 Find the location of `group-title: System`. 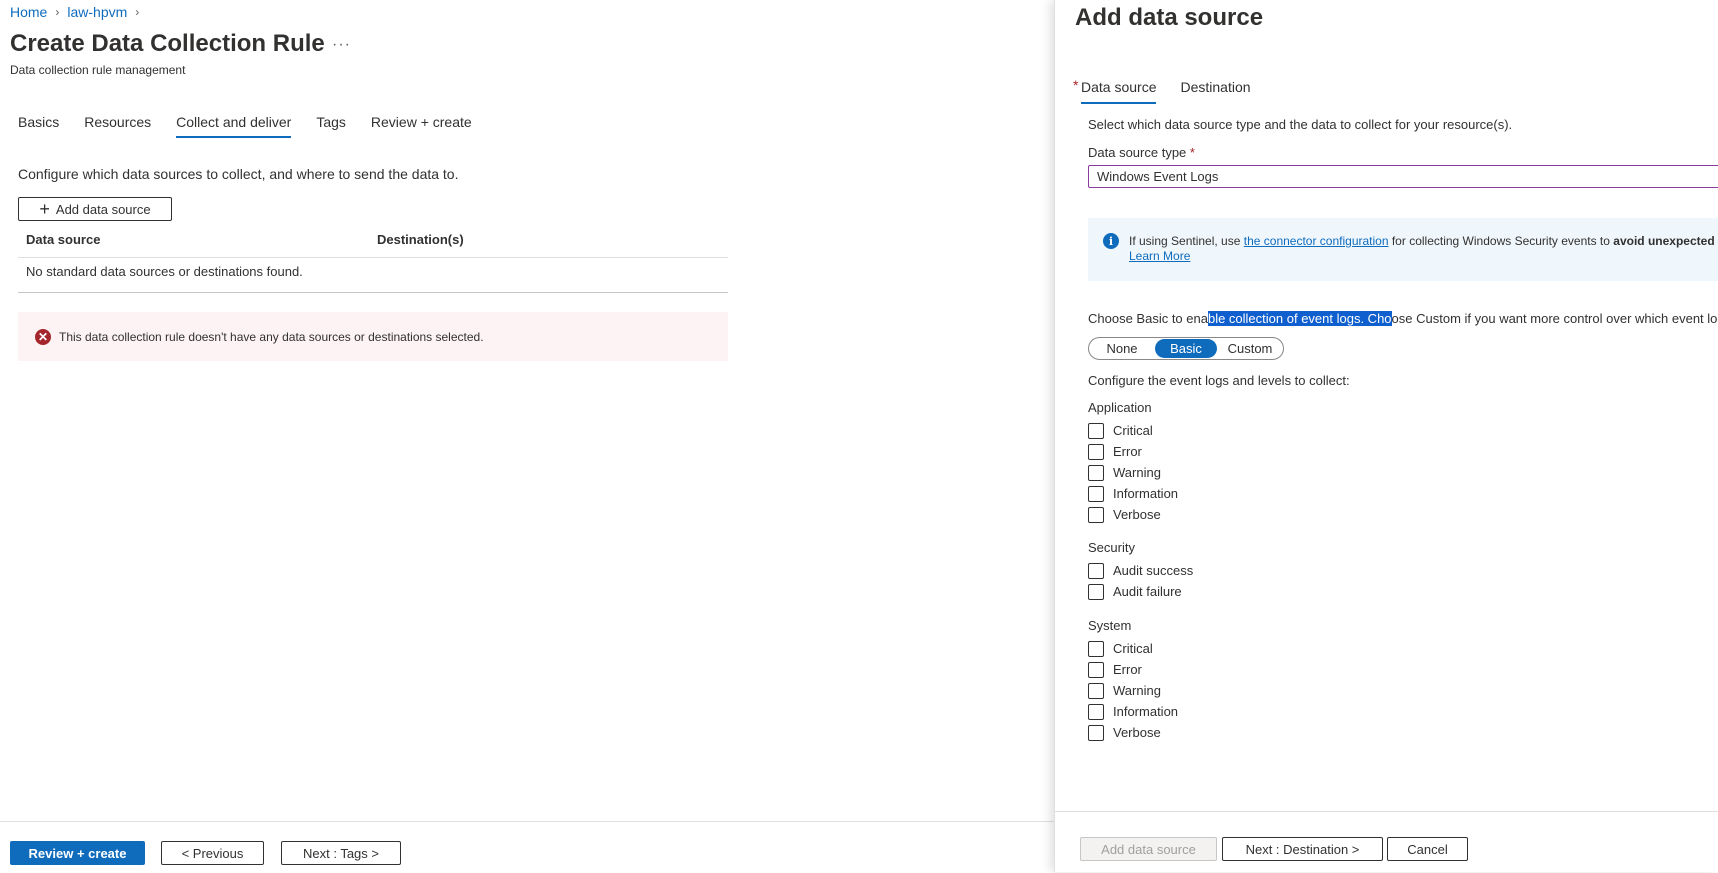

group-title: System is located at coordinates (1110, 625).